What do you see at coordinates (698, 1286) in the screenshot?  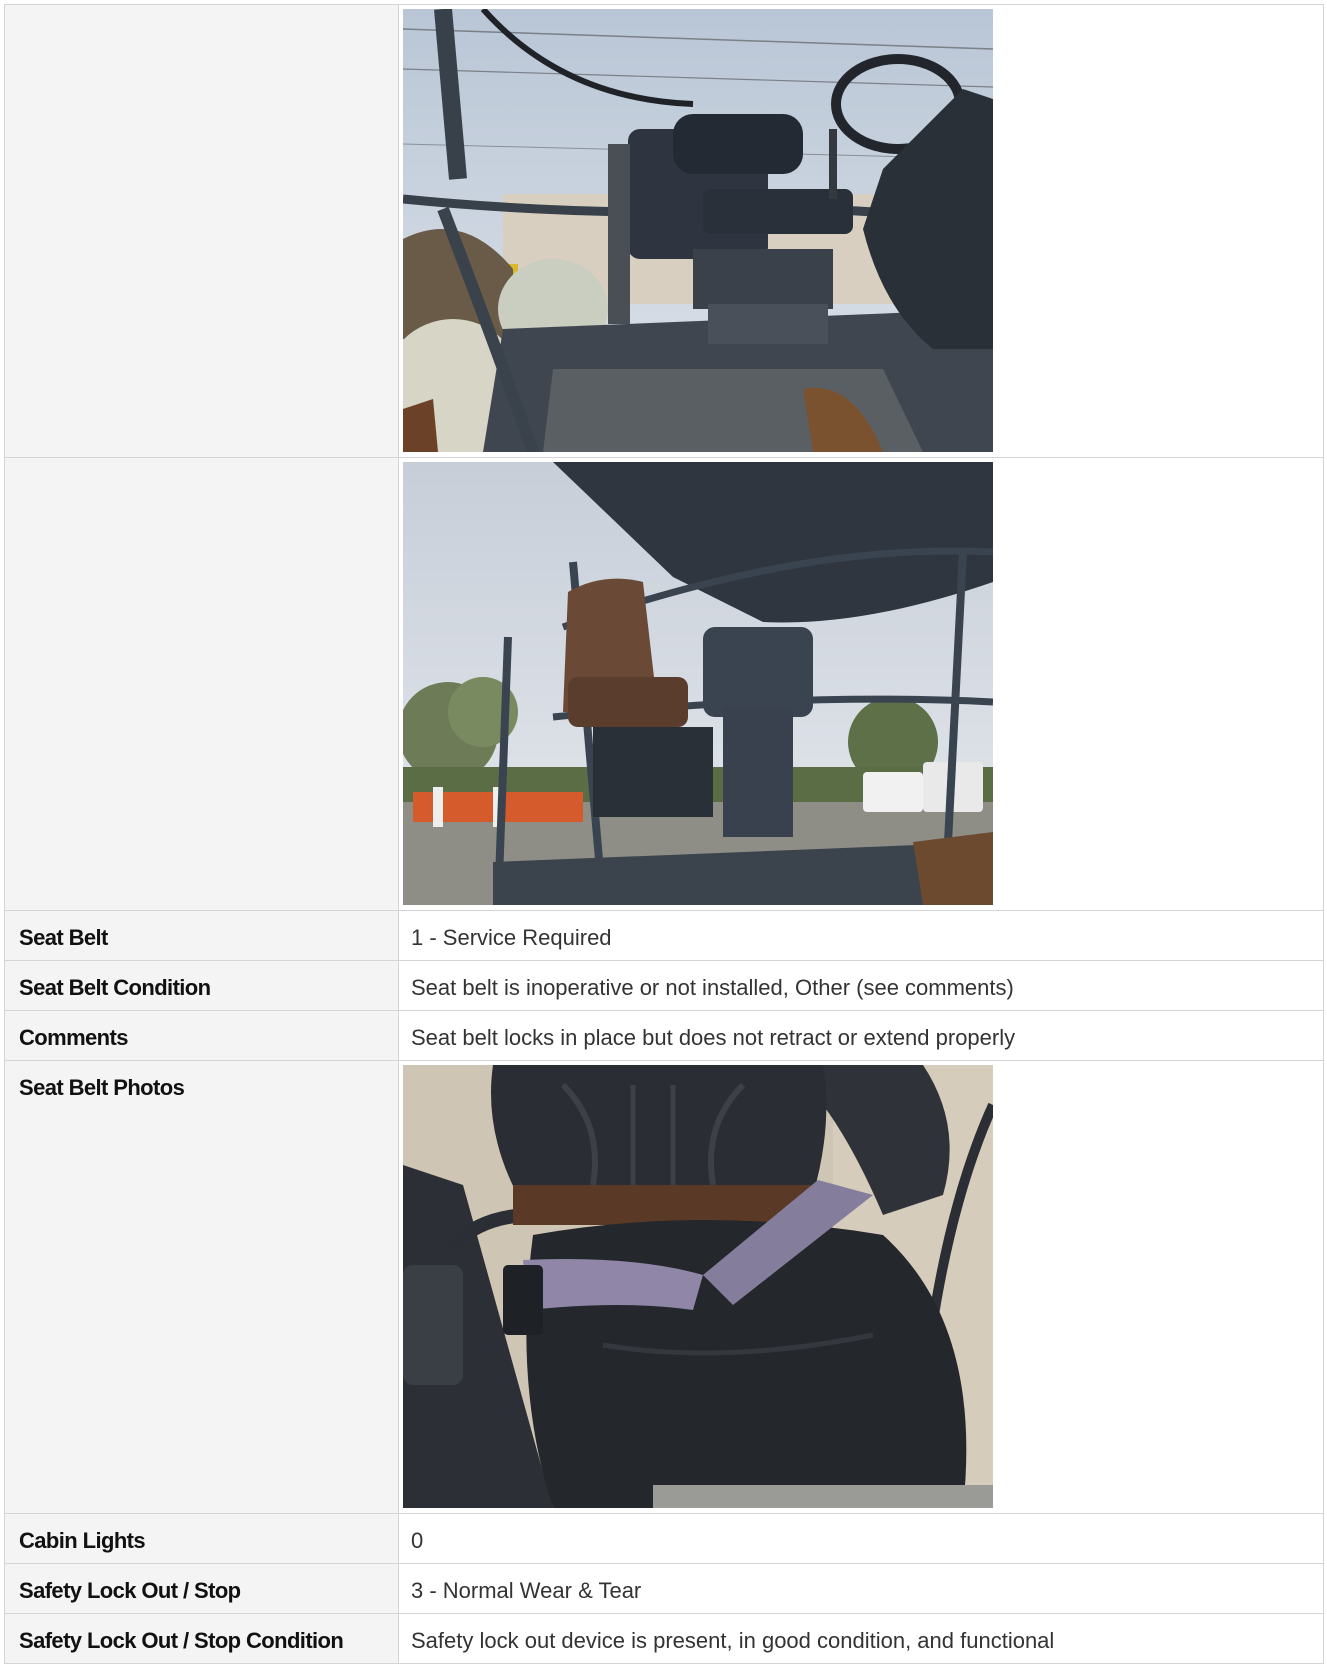 I see `seat-belt-closeup-photo` at bounding box center [698, 1286].